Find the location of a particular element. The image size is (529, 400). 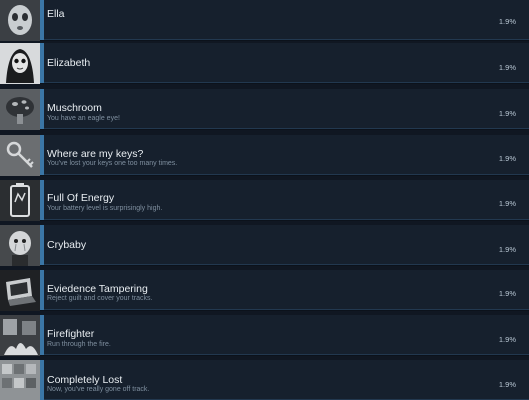

achievement-panel: Muschroom You have an eagle eye! 1.9% is located at coordinates (286, 109).